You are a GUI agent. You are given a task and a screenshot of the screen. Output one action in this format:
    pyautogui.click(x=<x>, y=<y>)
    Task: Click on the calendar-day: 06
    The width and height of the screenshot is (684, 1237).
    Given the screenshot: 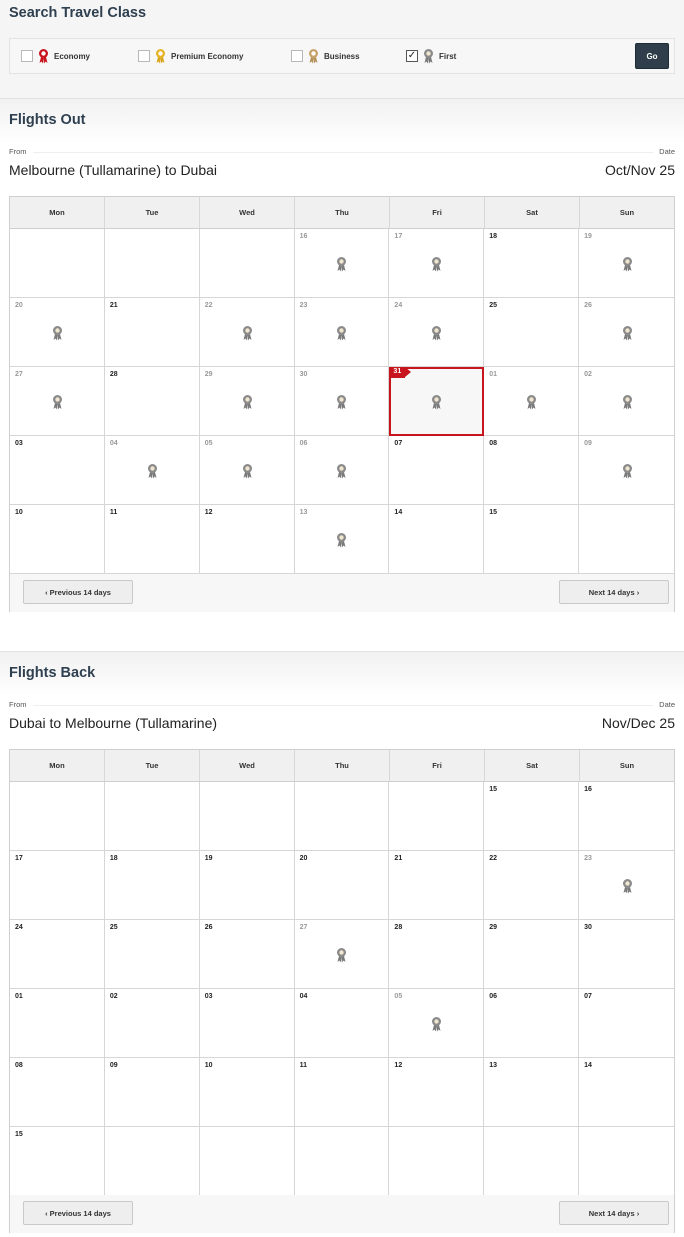 What is the action you would take?
    pyautogui.click(x=342, y=470)
    